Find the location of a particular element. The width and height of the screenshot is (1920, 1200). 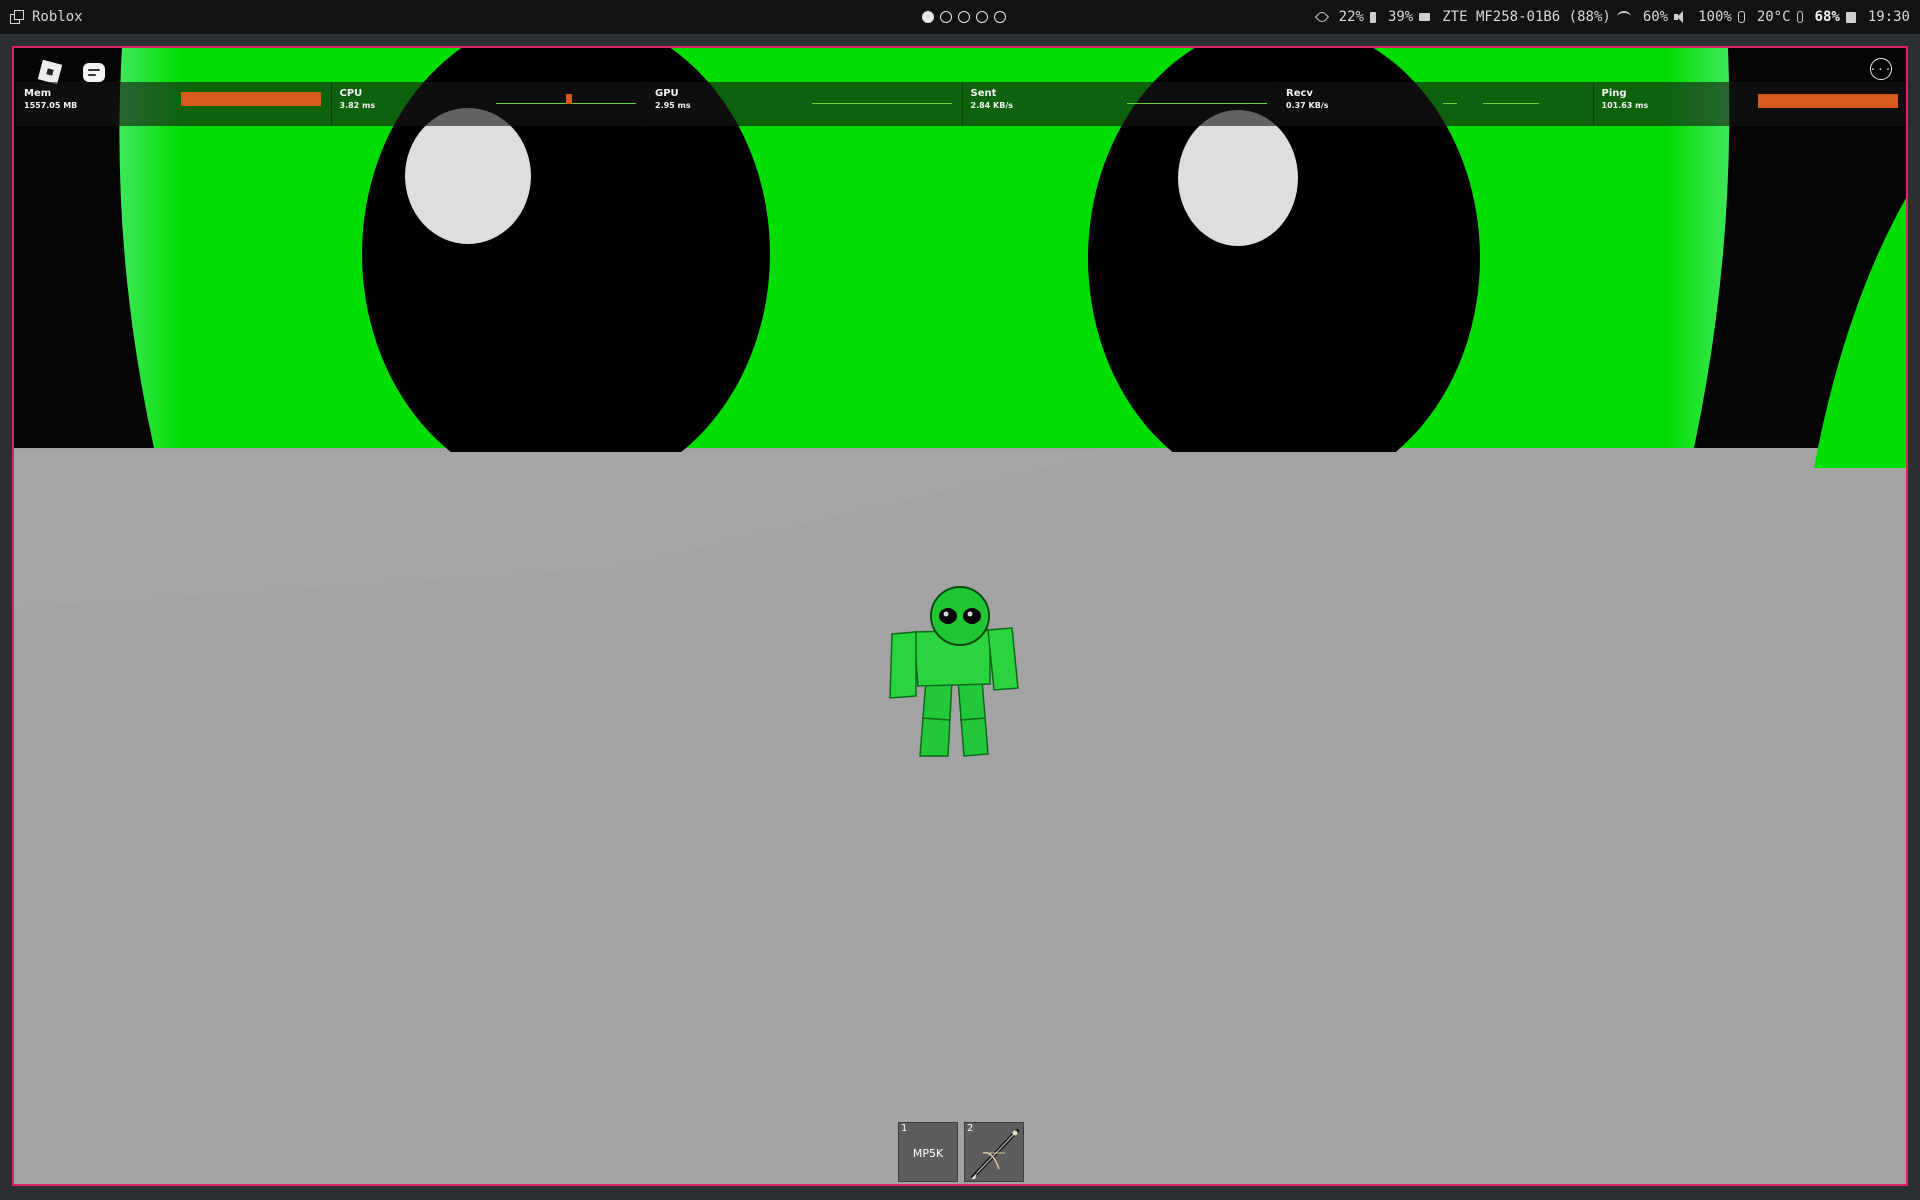

battery-icon is located at coordinates (1850, 17).